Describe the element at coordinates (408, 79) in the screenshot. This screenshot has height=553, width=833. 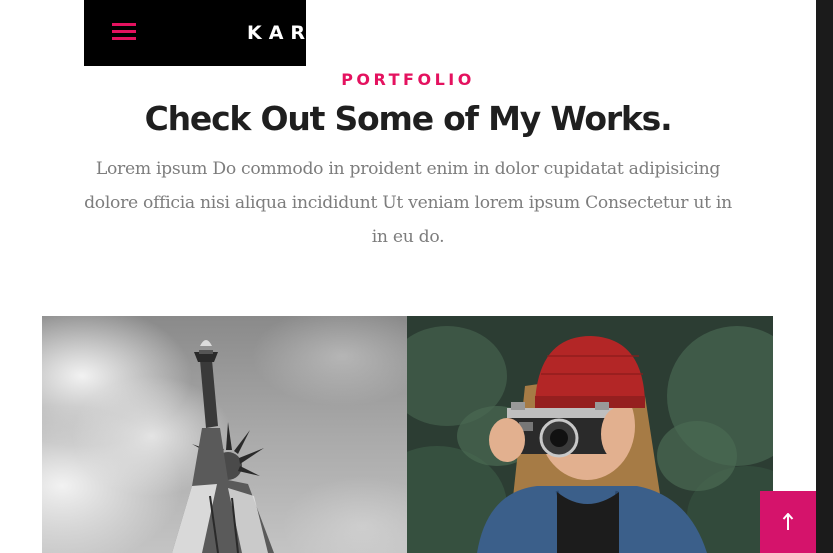
I see `section-eyebrow: PORTFOLIO` at that location.